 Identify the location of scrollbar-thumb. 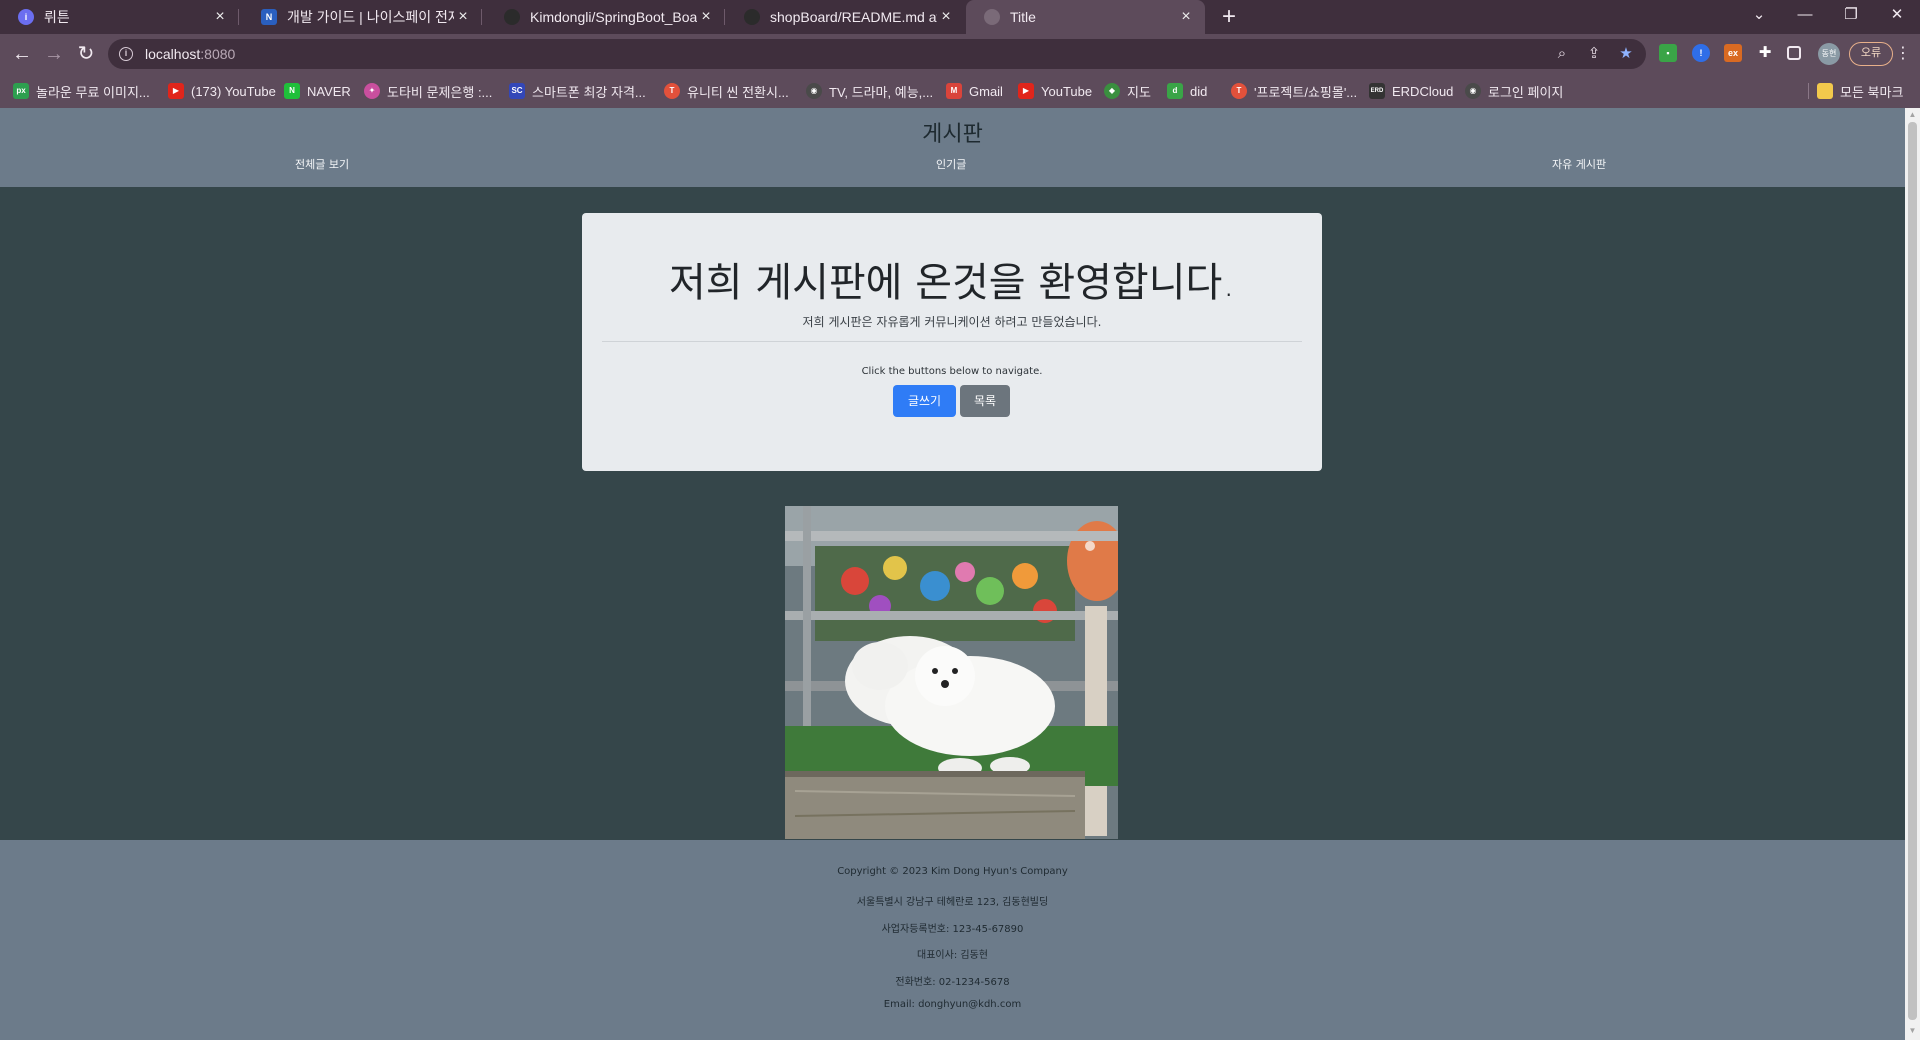
(1912, 571).